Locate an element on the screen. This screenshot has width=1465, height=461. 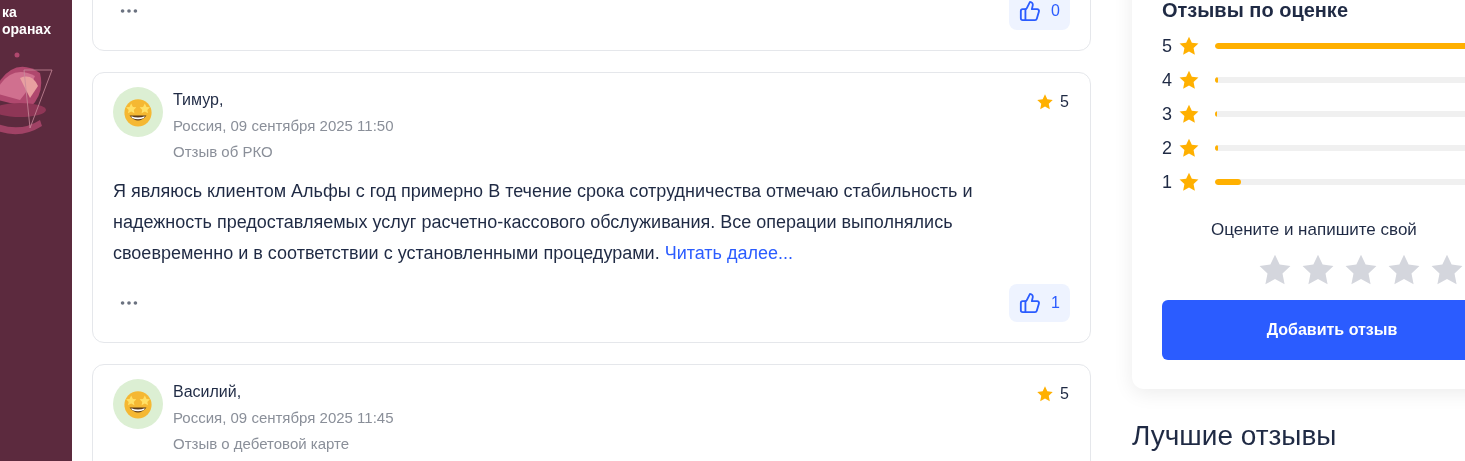
rate-prompt: Оцените и напишите свой is located at coordinates (1314, 230).